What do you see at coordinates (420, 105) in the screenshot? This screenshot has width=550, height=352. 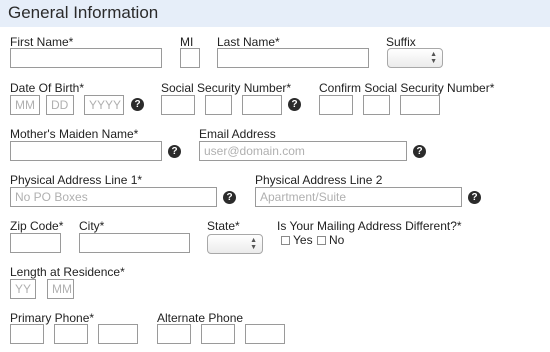 I see `confirm-ssn-part3-input` at bounding box center [420, 105].